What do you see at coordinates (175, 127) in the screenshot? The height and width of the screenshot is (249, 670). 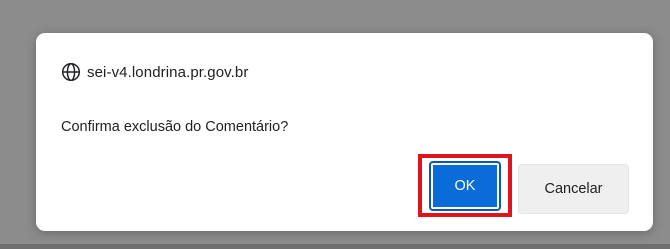 I see `dialog-message: Confirma exclusão do Comentário?` at bounding box center [175, 127].